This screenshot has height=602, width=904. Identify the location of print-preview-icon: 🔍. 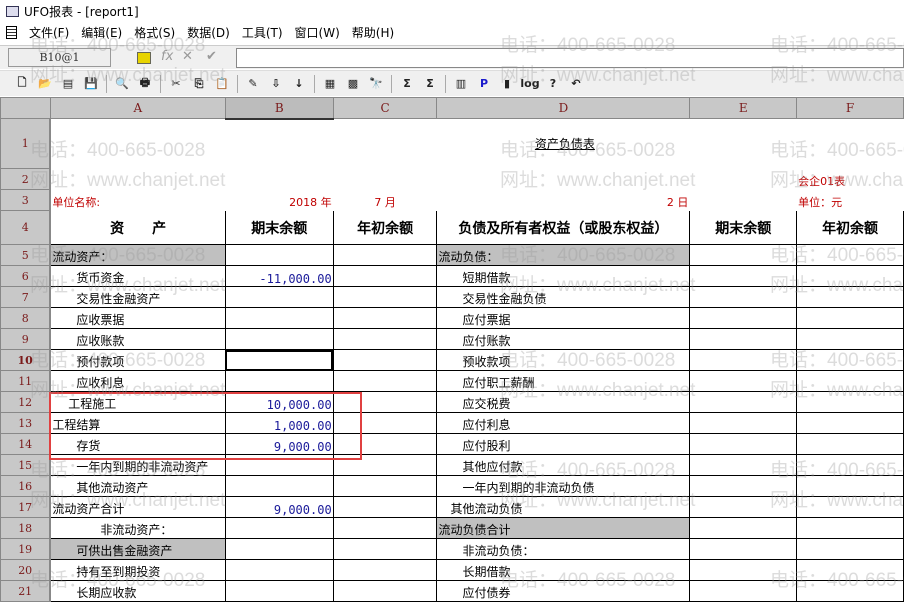
(122, 84).